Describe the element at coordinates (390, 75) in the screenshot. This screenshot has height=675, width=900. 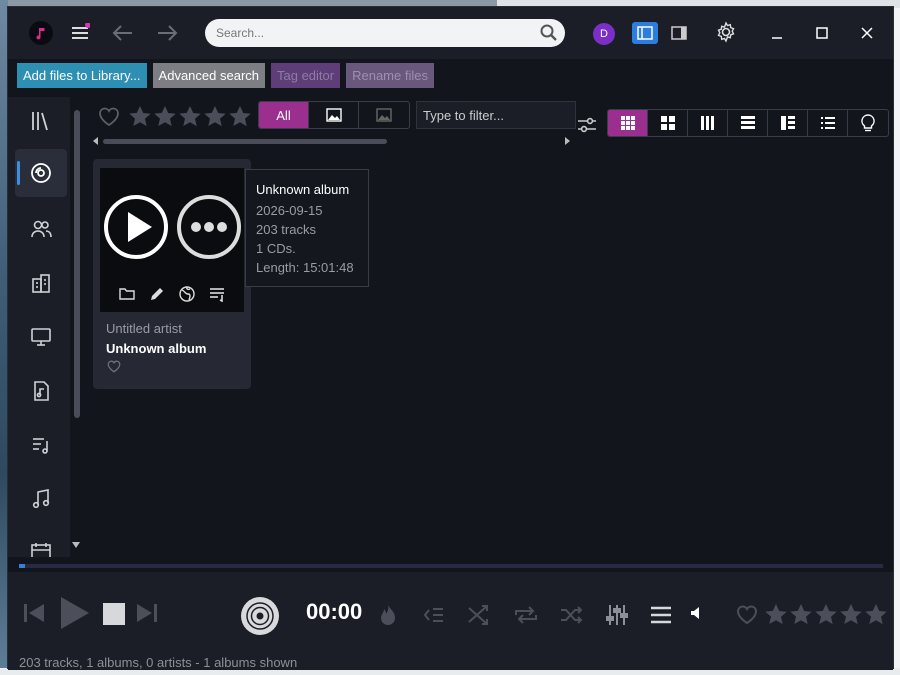
I see `rename-files-button: Rename files` at that location.